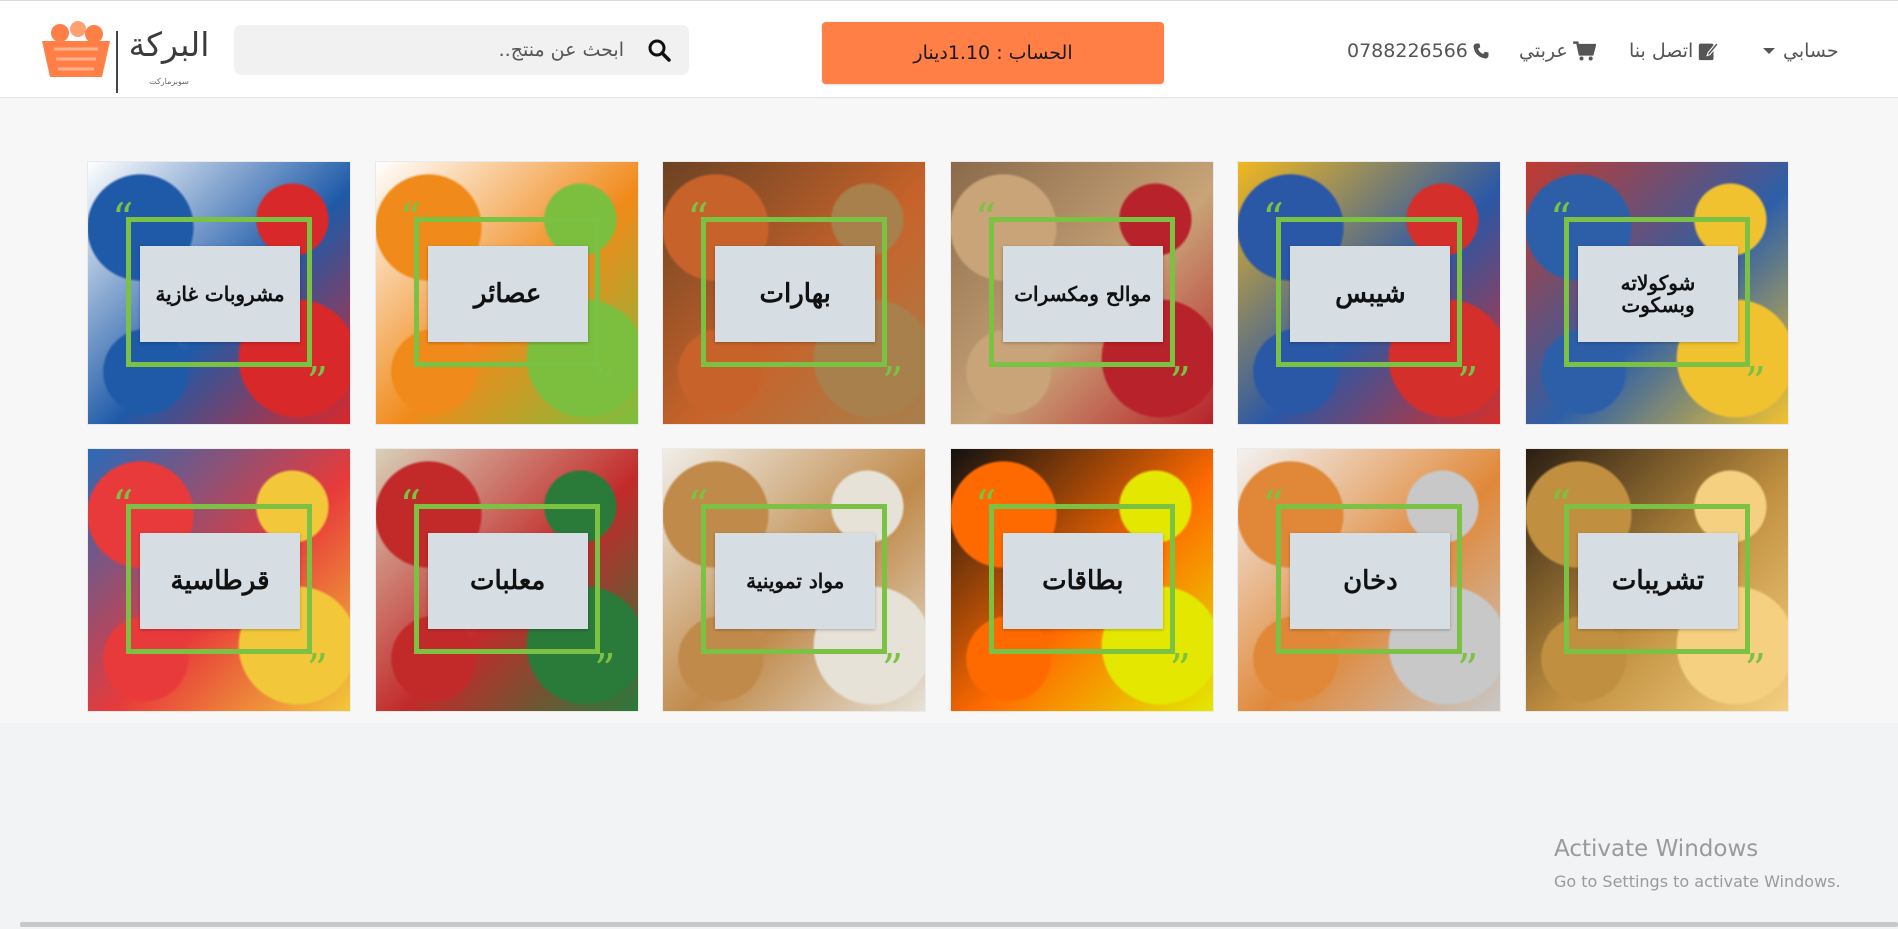  Describe the element at coordinates (1481, 51) in the screenshot. I see `phone-icon` at that location.